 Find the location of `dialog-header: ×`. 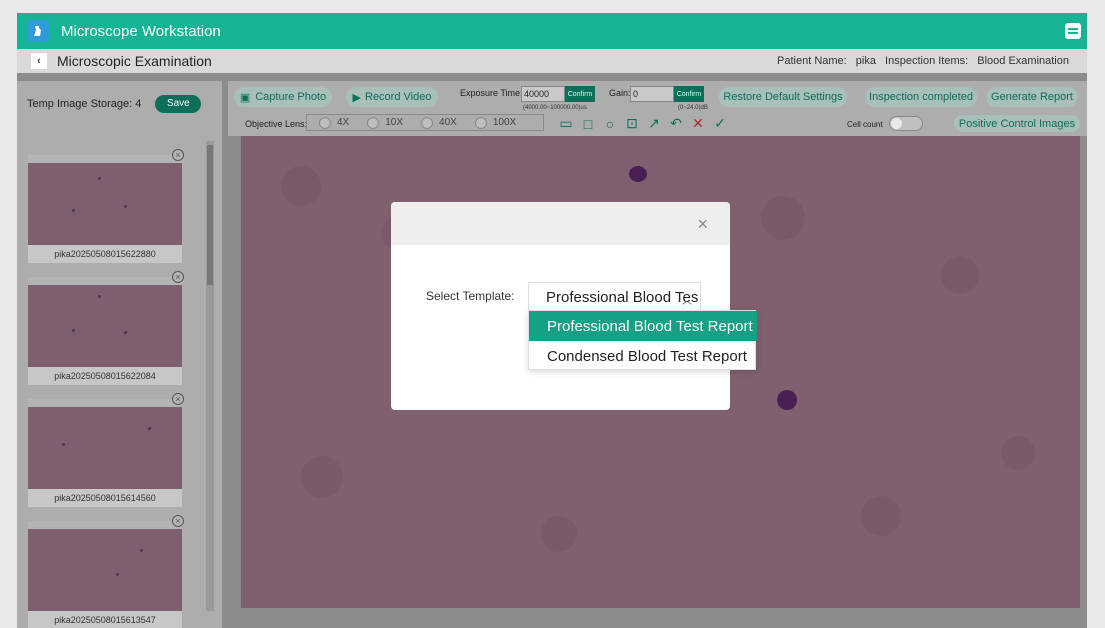

dialog-header: × is located at coordinates (560, 223).